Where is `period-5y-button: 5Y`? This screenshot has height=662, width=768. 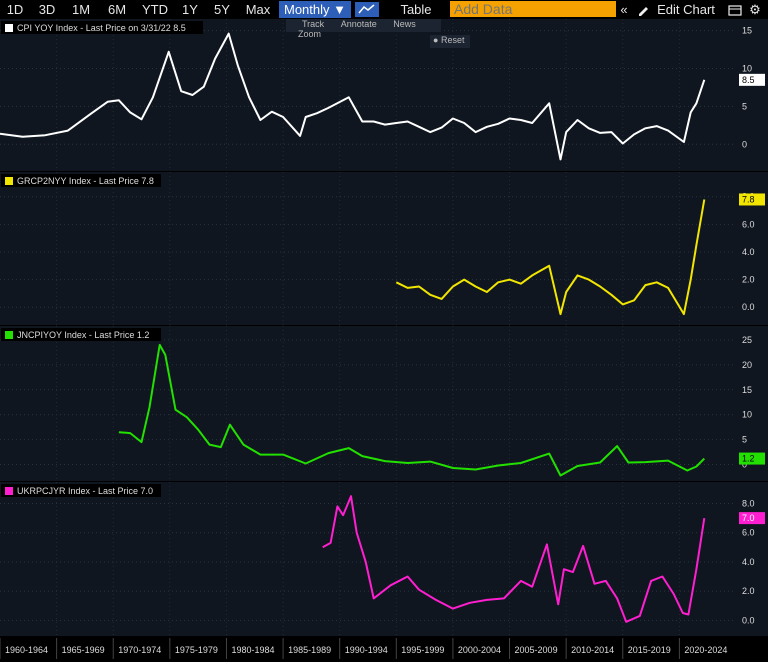 period-5y-button: 5Y is located at coordinates (222, 9).